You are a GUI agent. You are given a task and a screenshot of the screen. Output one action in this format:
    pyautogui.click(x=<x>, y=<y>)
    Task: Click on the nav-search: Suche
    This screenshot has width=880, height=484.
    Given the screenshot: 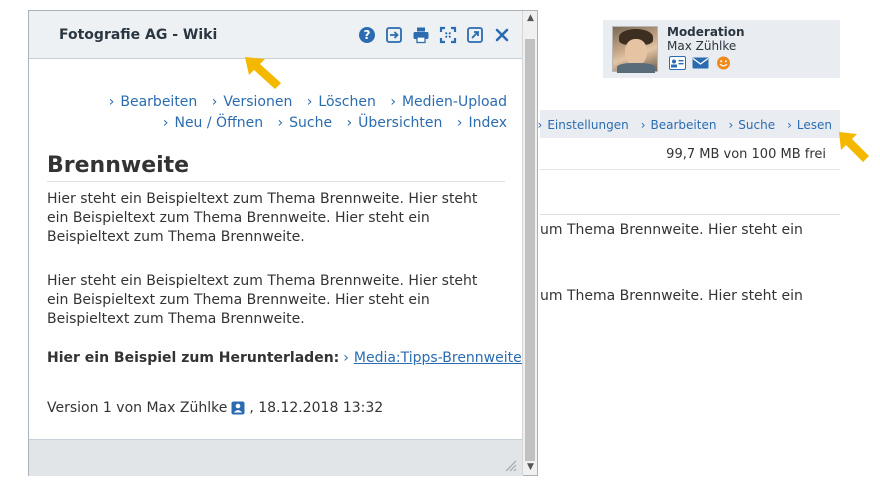 What is the action you would take?
    pyautogui.click(x=305, y=123)
    